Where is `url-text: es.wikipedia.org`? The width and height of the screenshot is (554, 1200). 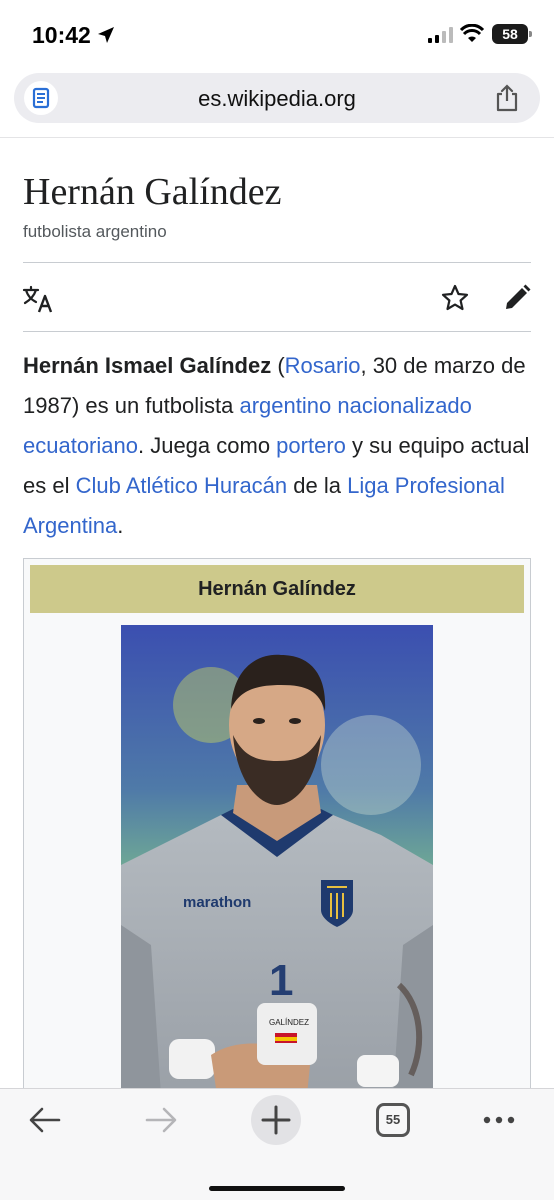 url-text: es.wikipedia.org is located at coordinates (277, 99).